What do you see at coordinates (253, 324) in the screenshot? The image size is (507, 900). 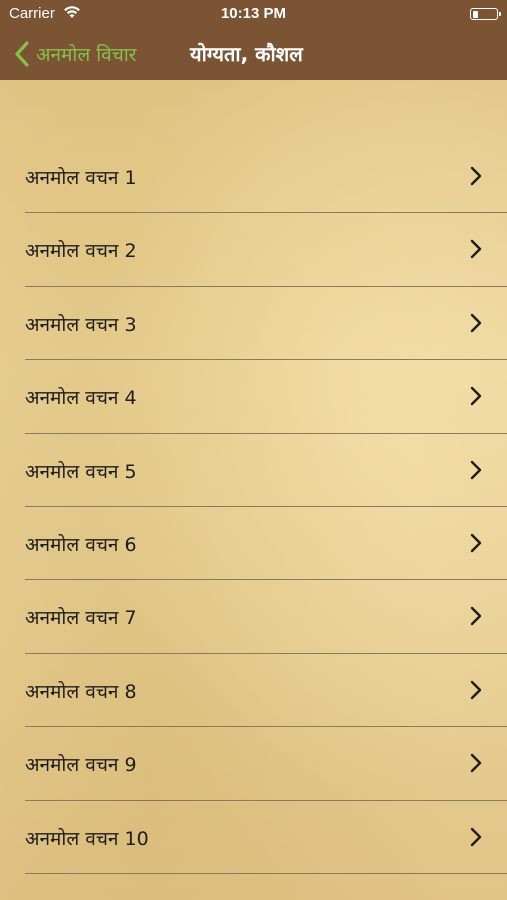 I see `list-item: अनमोल वचन 3` at bounding box center [253, 324].